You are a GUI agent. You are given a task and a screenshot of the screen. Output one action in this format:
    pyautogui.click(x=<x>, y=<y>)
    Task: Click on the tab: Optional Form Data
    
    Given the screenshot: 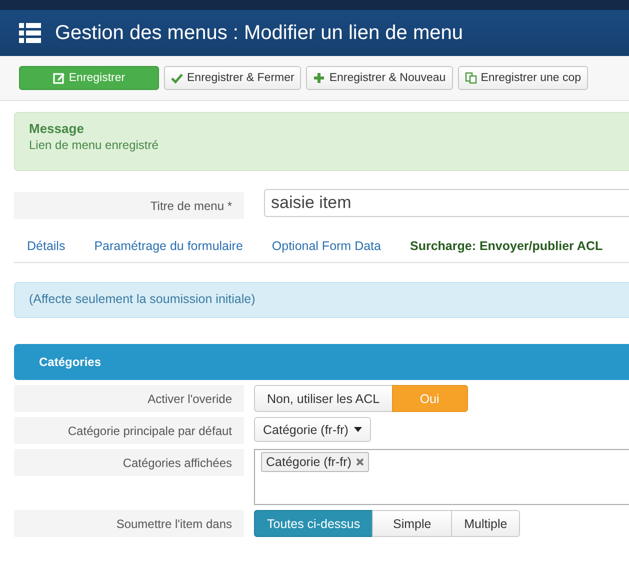 What is the action you would take?
    pyautogui.click(x=326, y=246)
    